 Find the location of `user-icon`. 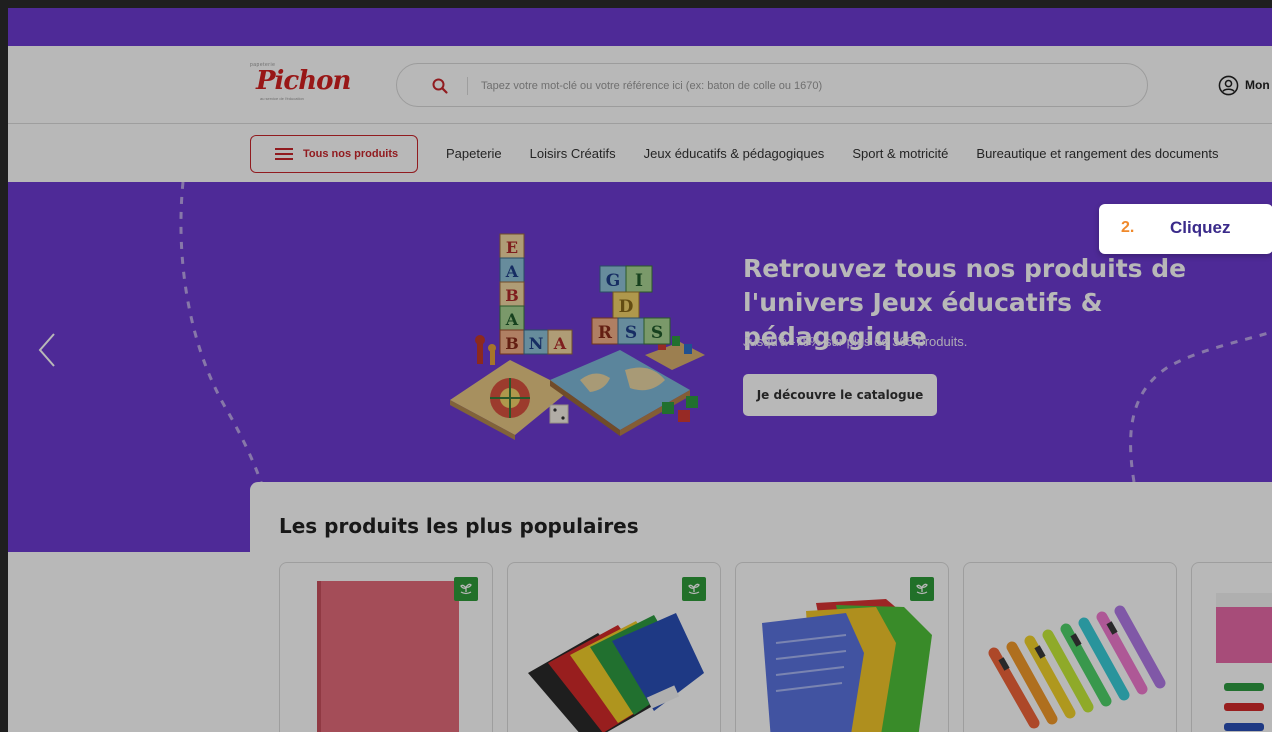

user-icon is located at coordinates (1228, 85).